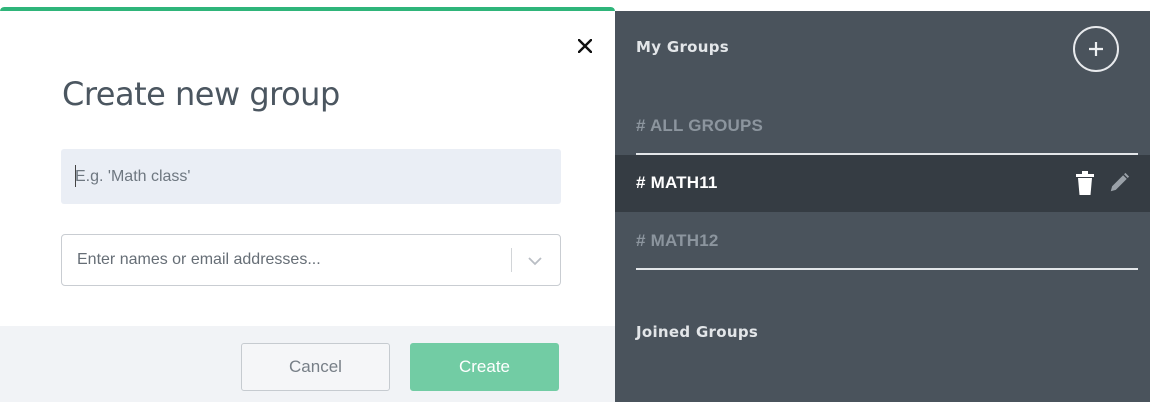 This screenshot has width=1150, height=402. I want to click on group-item-label: # MATH12, so click(677, 240).